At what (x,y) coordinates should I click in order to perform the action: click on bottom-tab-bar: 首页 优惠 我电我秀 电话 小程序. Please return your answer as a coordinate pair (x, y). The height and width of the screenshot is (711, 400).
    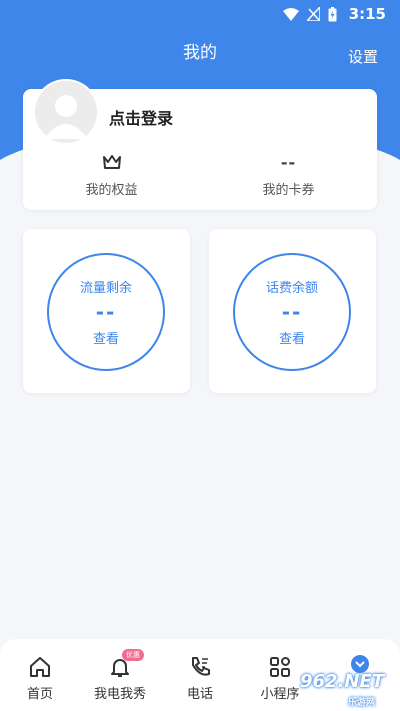
    Looking at the image, I should click on (200, 675).